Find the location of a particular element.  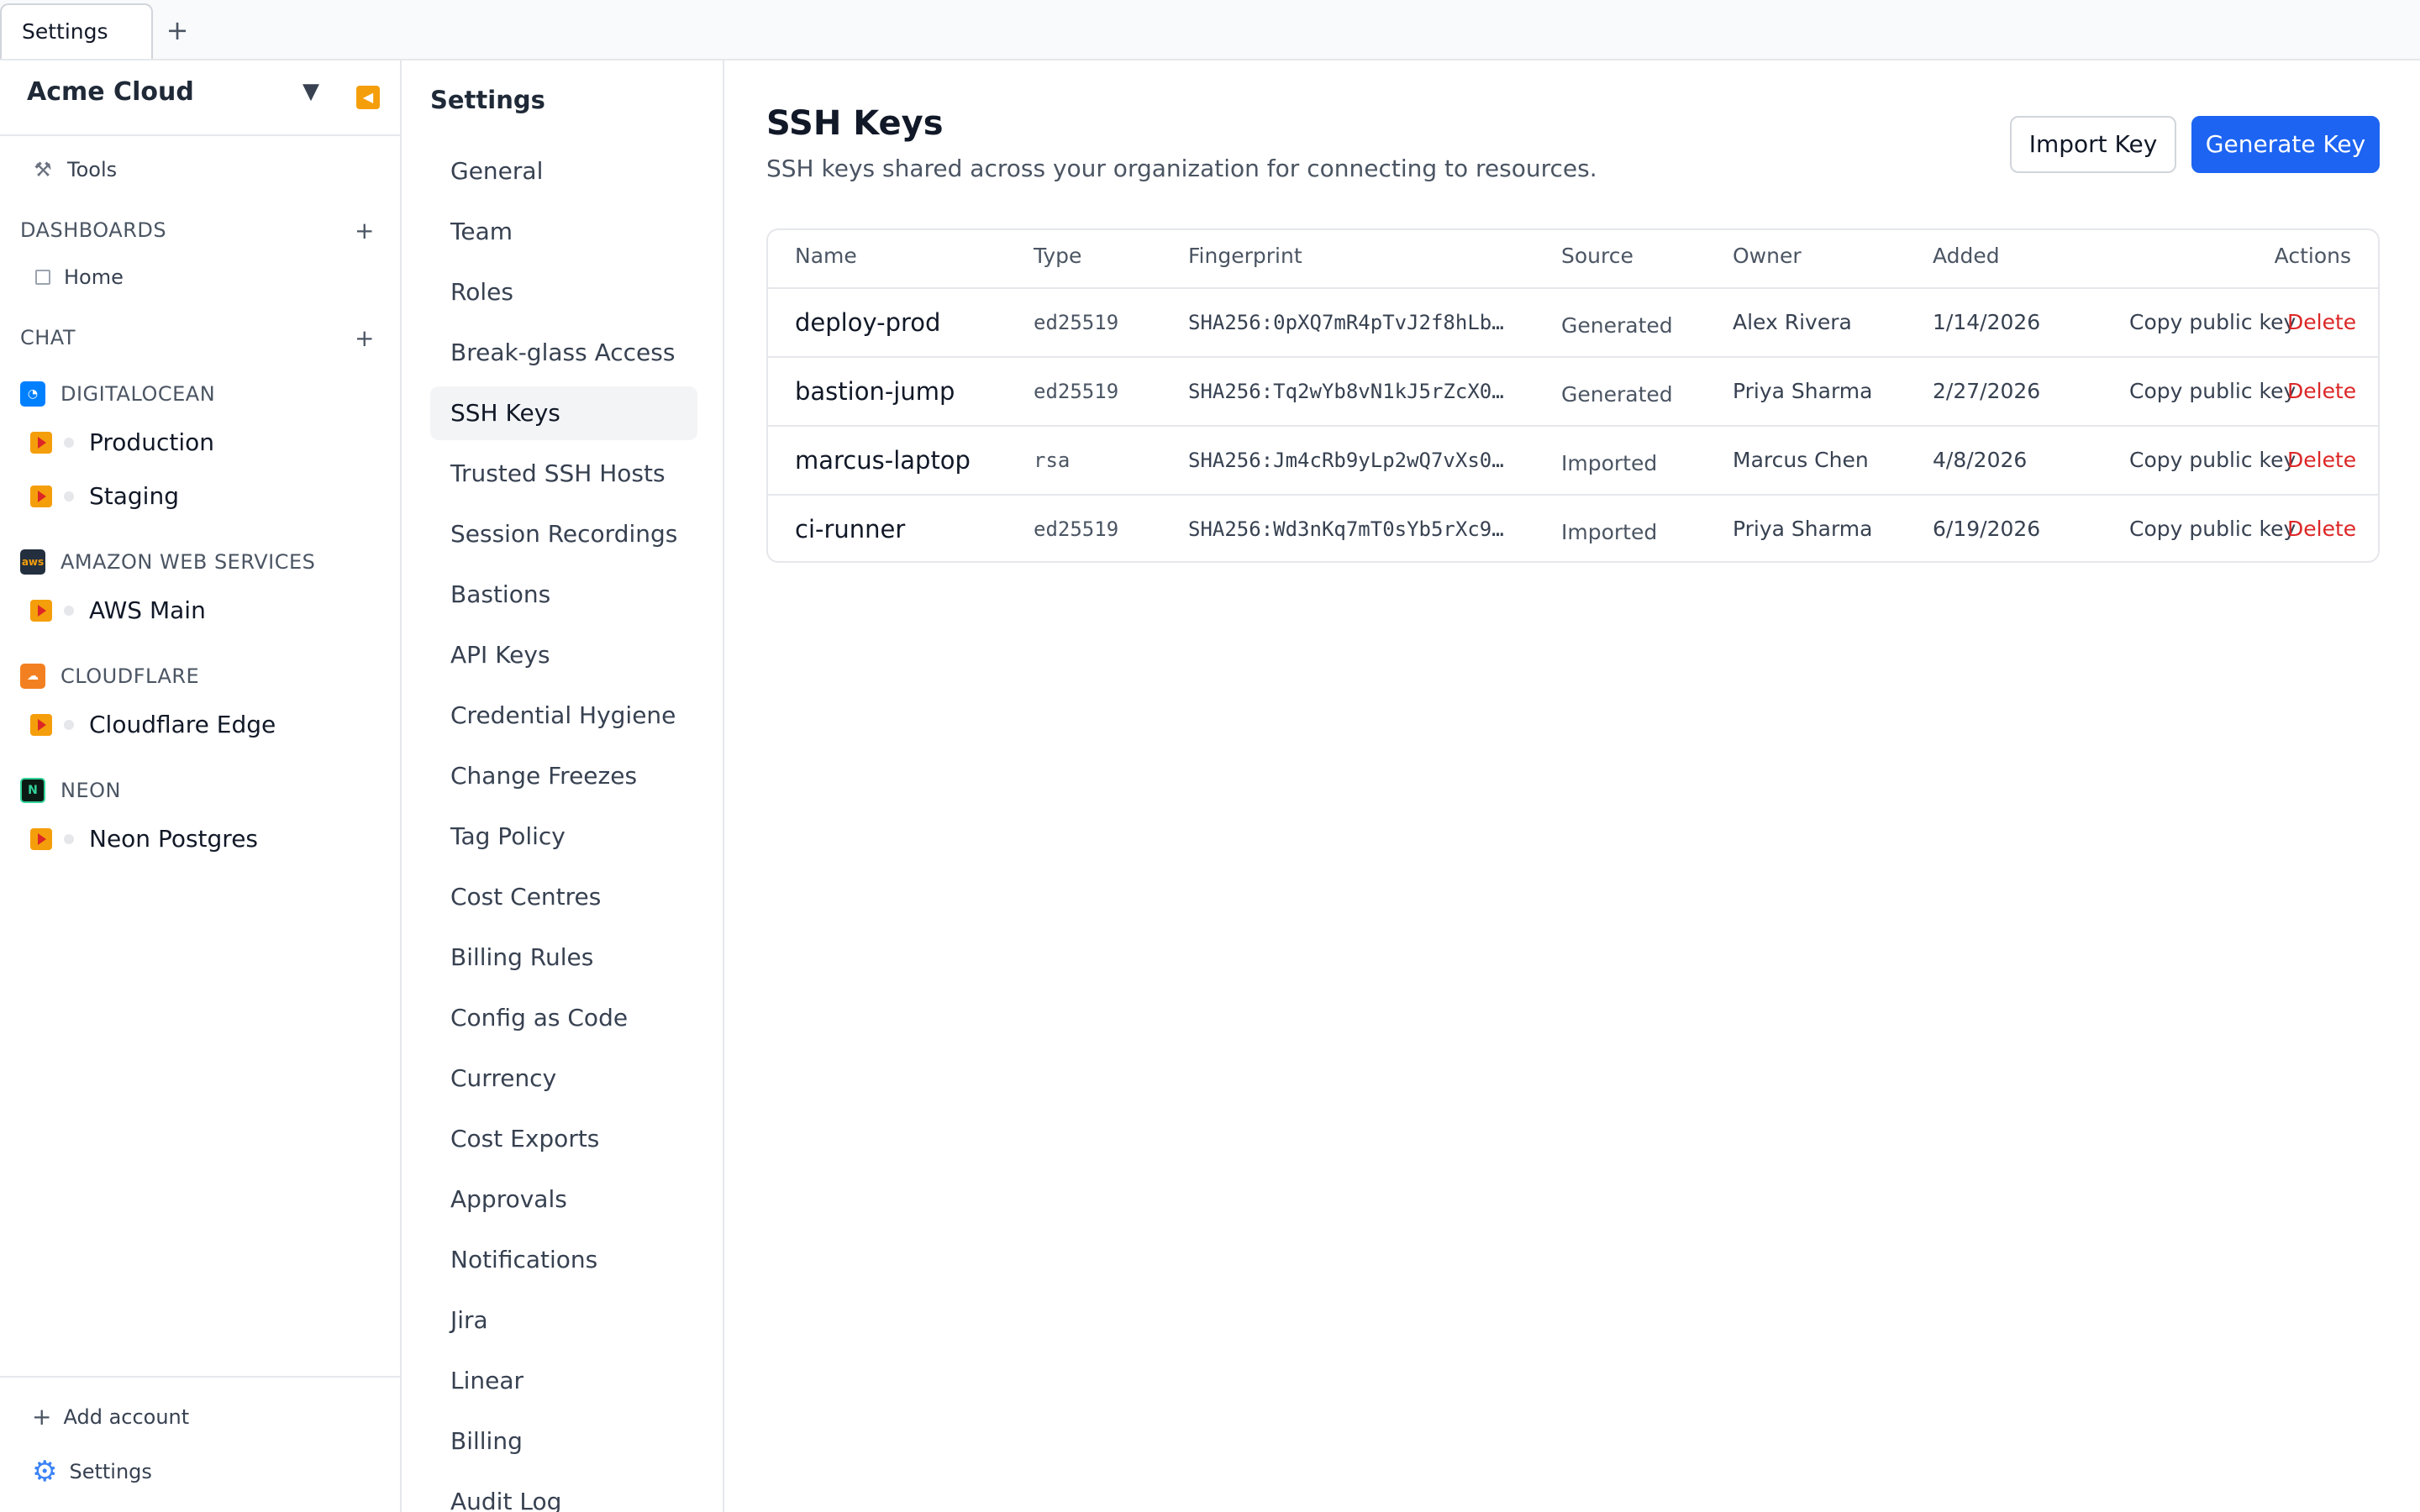

add-chat-button: + is located at coordinates (364, 338).